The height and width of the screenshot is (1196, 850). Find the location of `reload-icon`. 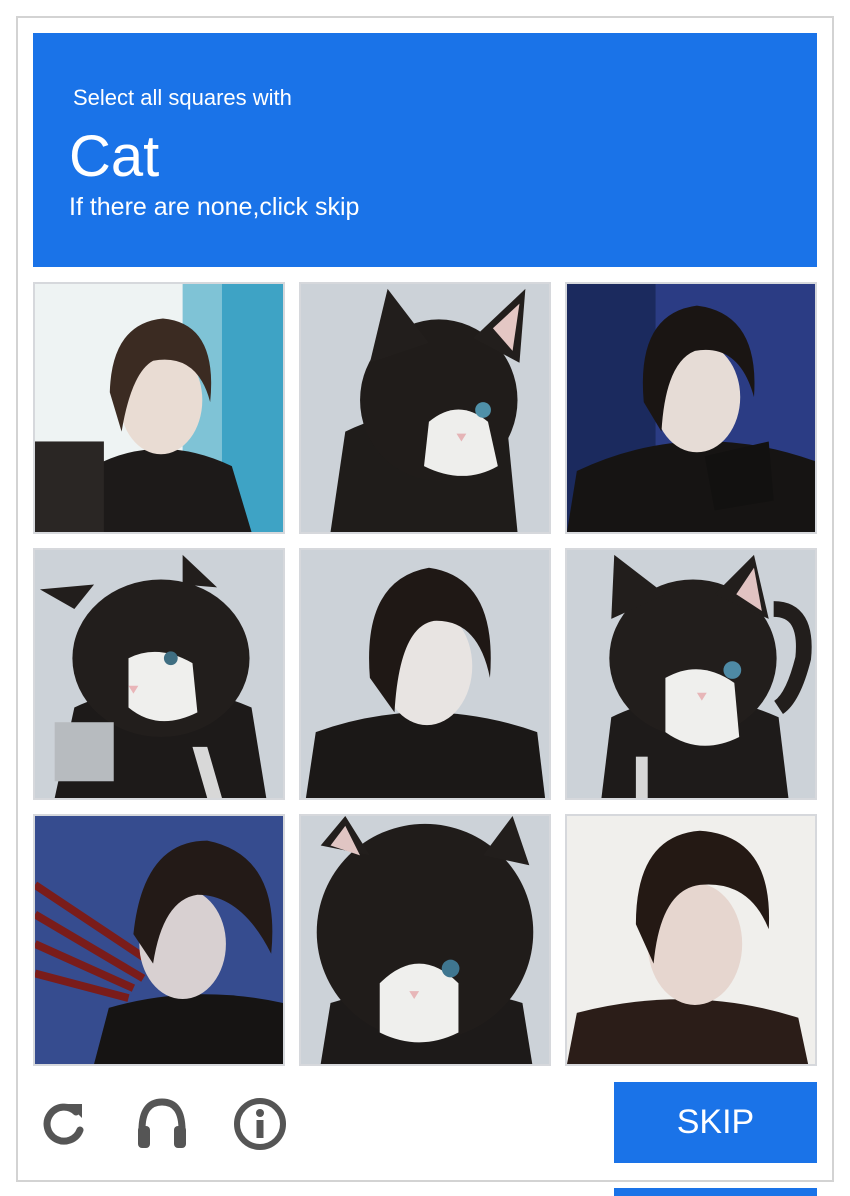

reload-icon is located at coordinates (64, 1124).